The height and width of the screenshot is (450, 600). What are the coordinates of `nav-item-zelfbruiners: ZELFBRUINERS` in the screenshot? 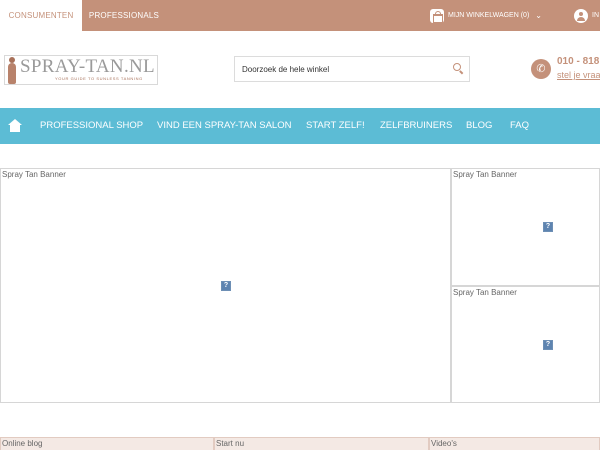 It's located at (416, 126).